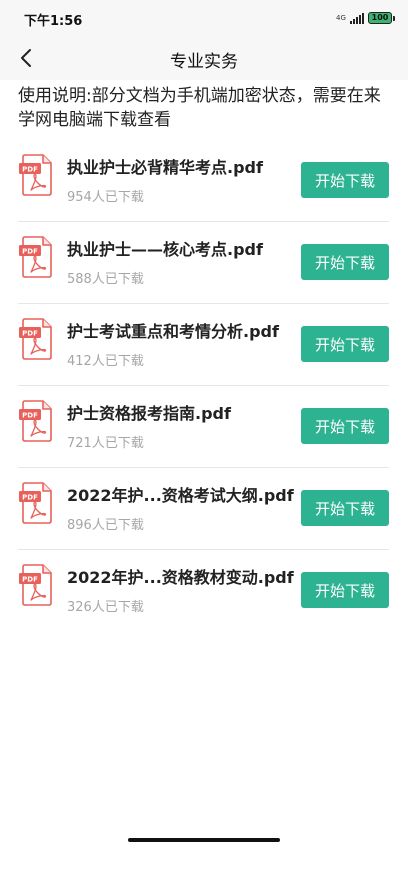  What do you see at coordinates (204, 840) in the screenshot?
I see `home-indicator` at bounding box center [204, 840].